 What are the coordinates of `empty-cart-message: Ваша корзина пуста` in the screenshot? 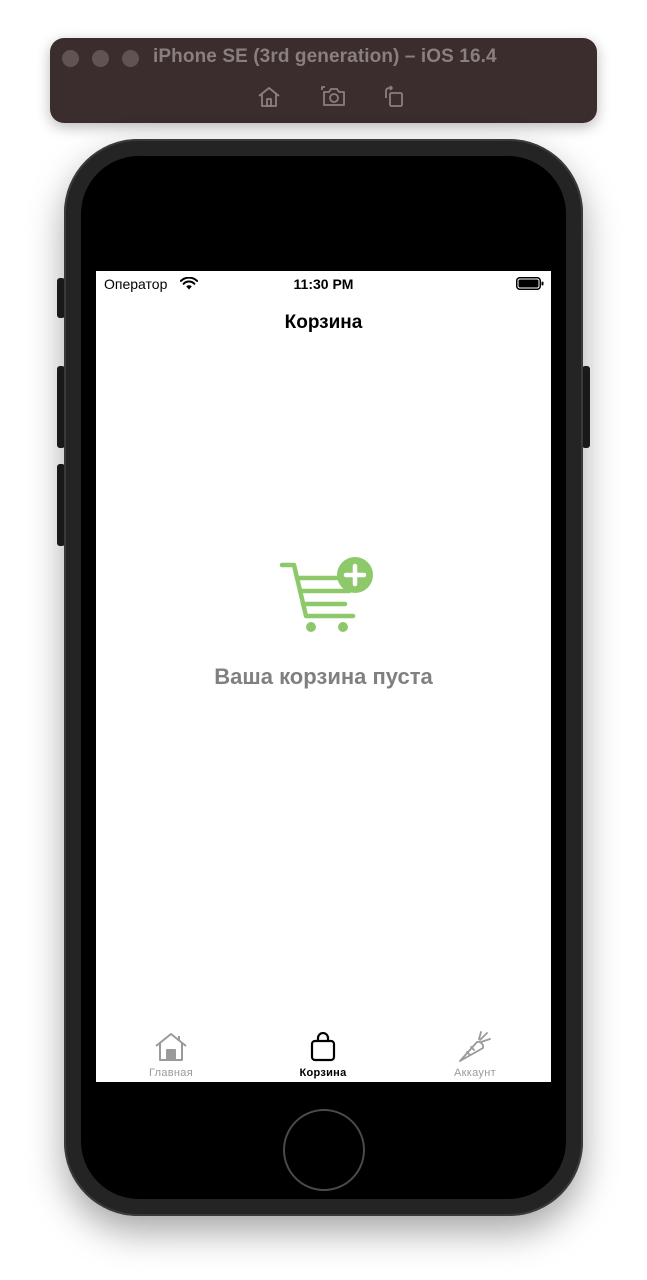 It's located at (323, 676).